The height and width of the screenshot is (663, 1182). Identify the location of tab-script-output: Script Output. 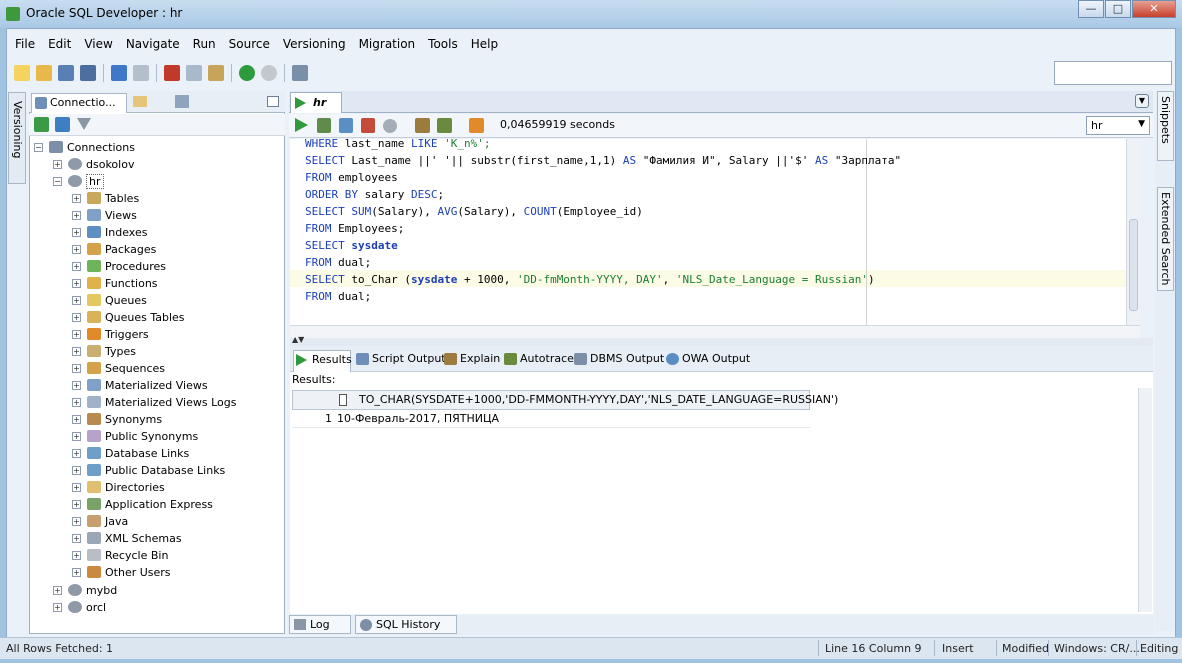
(400, 360).